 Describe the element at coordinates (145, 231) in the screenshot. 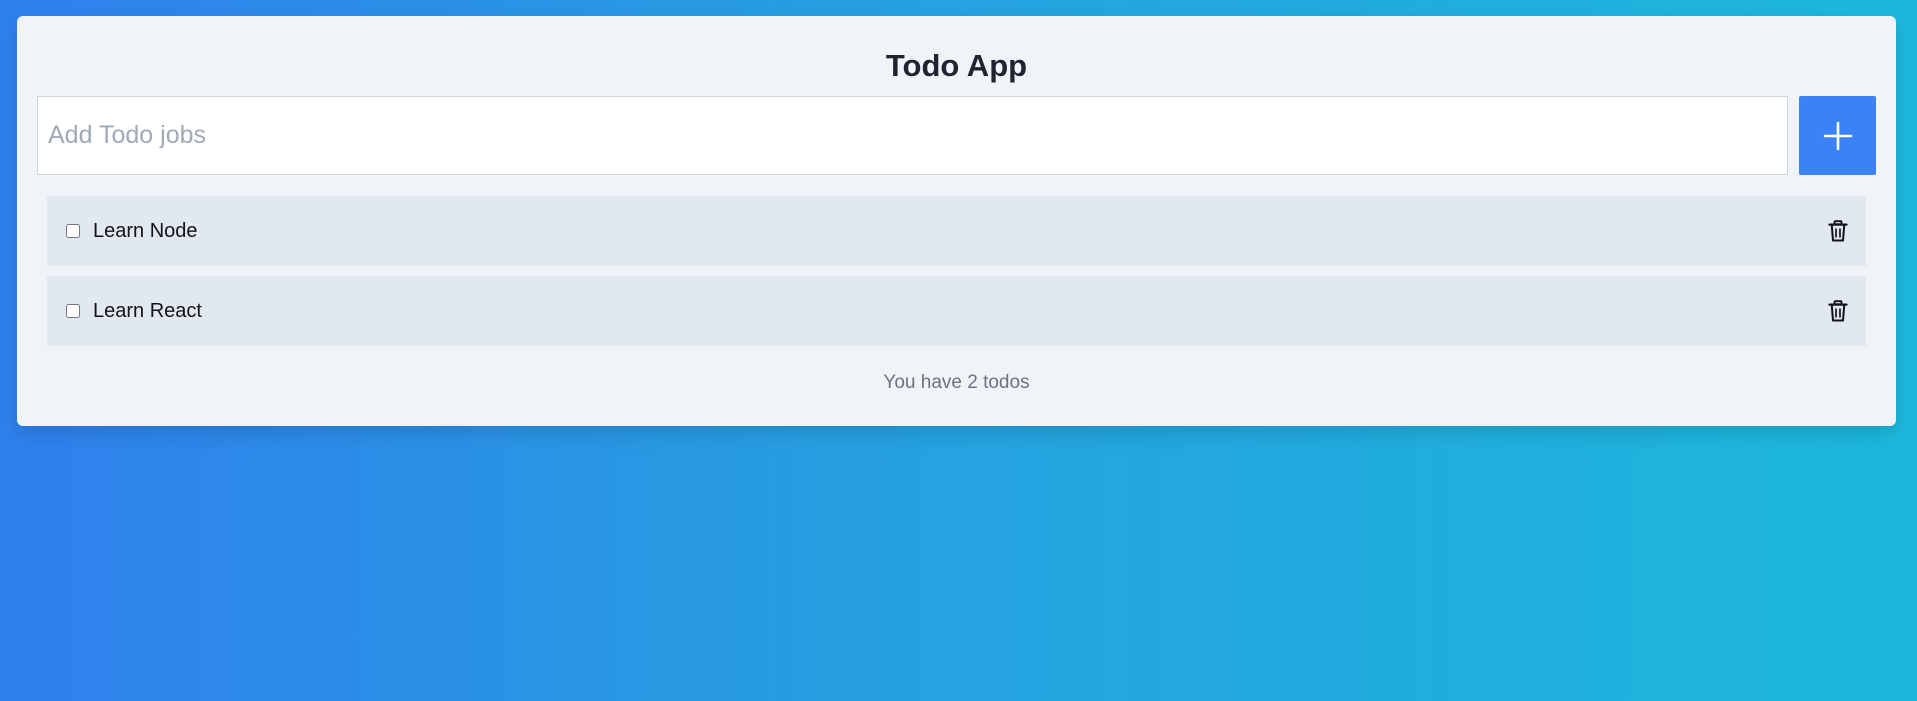

I see `todo-label: Learn Node` at that location.